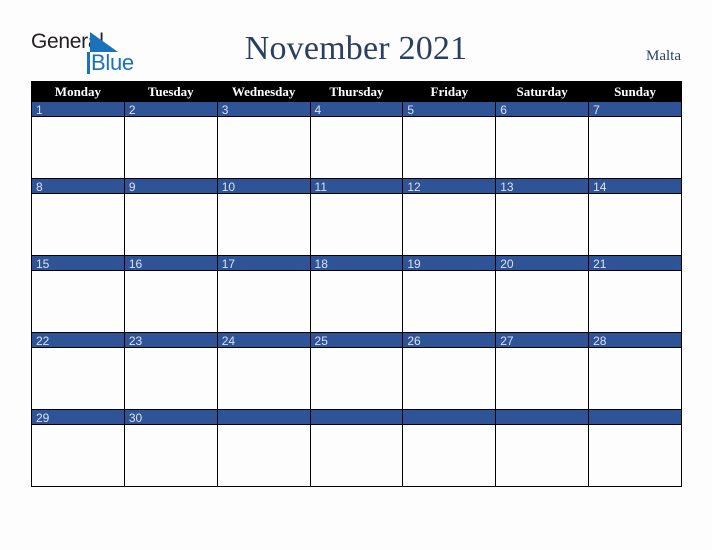  I want to click on calendar-day-cell: 4, so click(356, 140).